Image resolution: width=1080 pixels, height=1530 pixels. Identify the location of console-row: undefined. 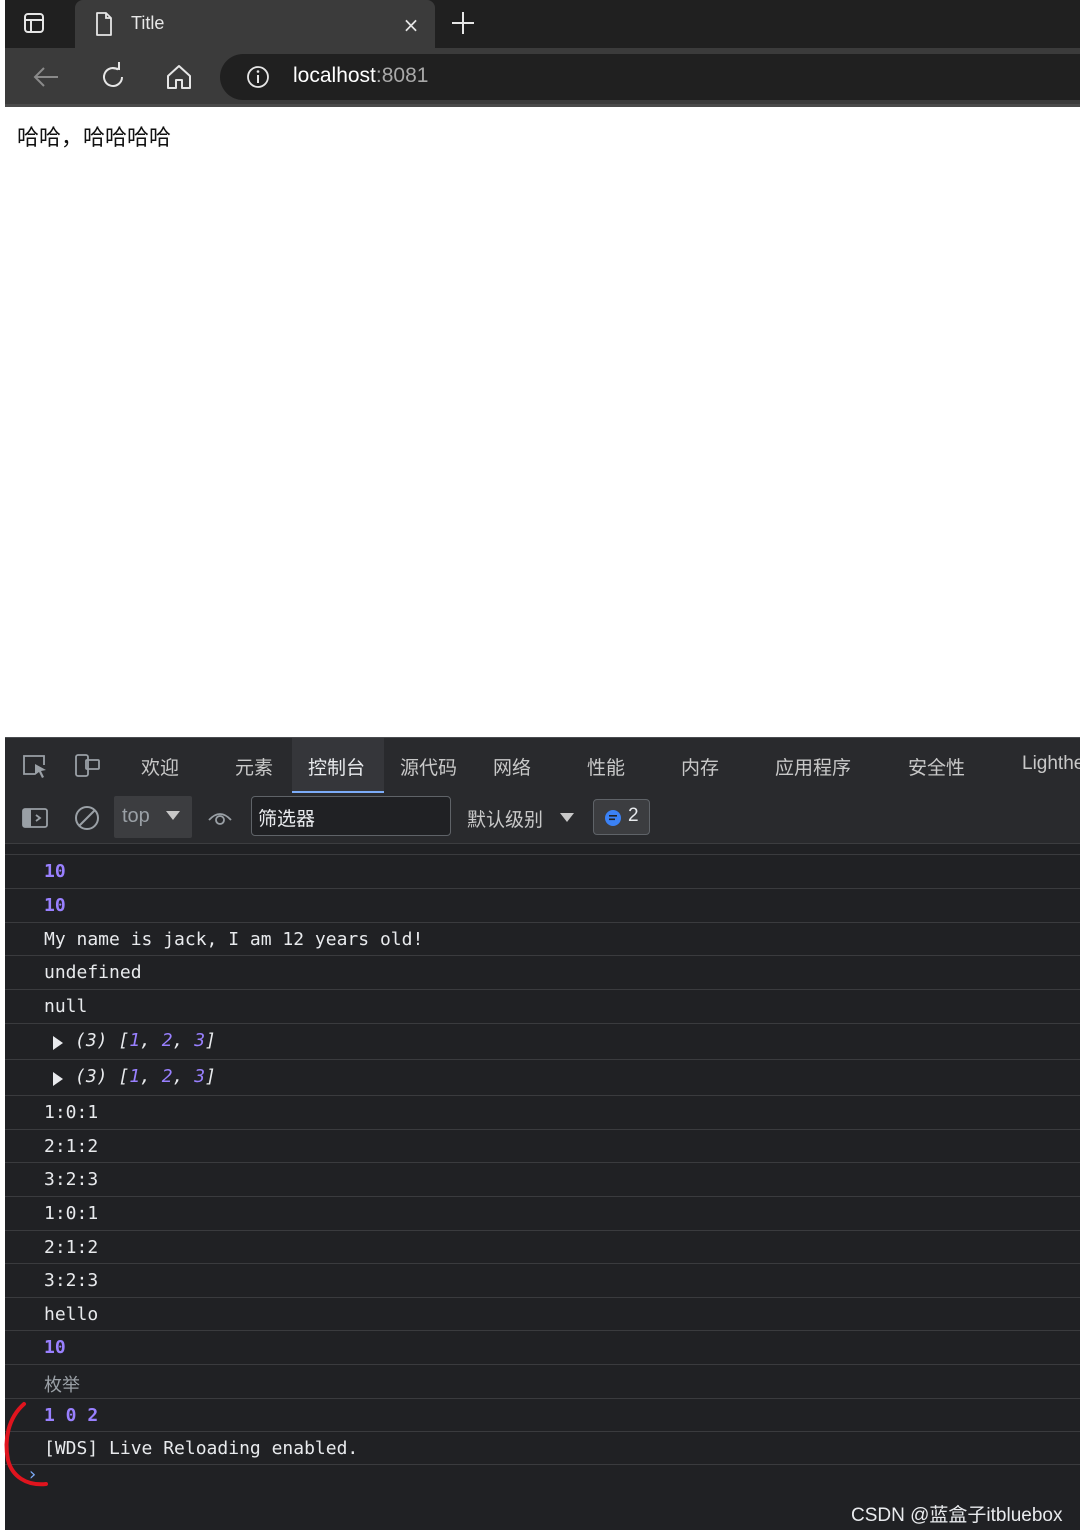
(542, 973).